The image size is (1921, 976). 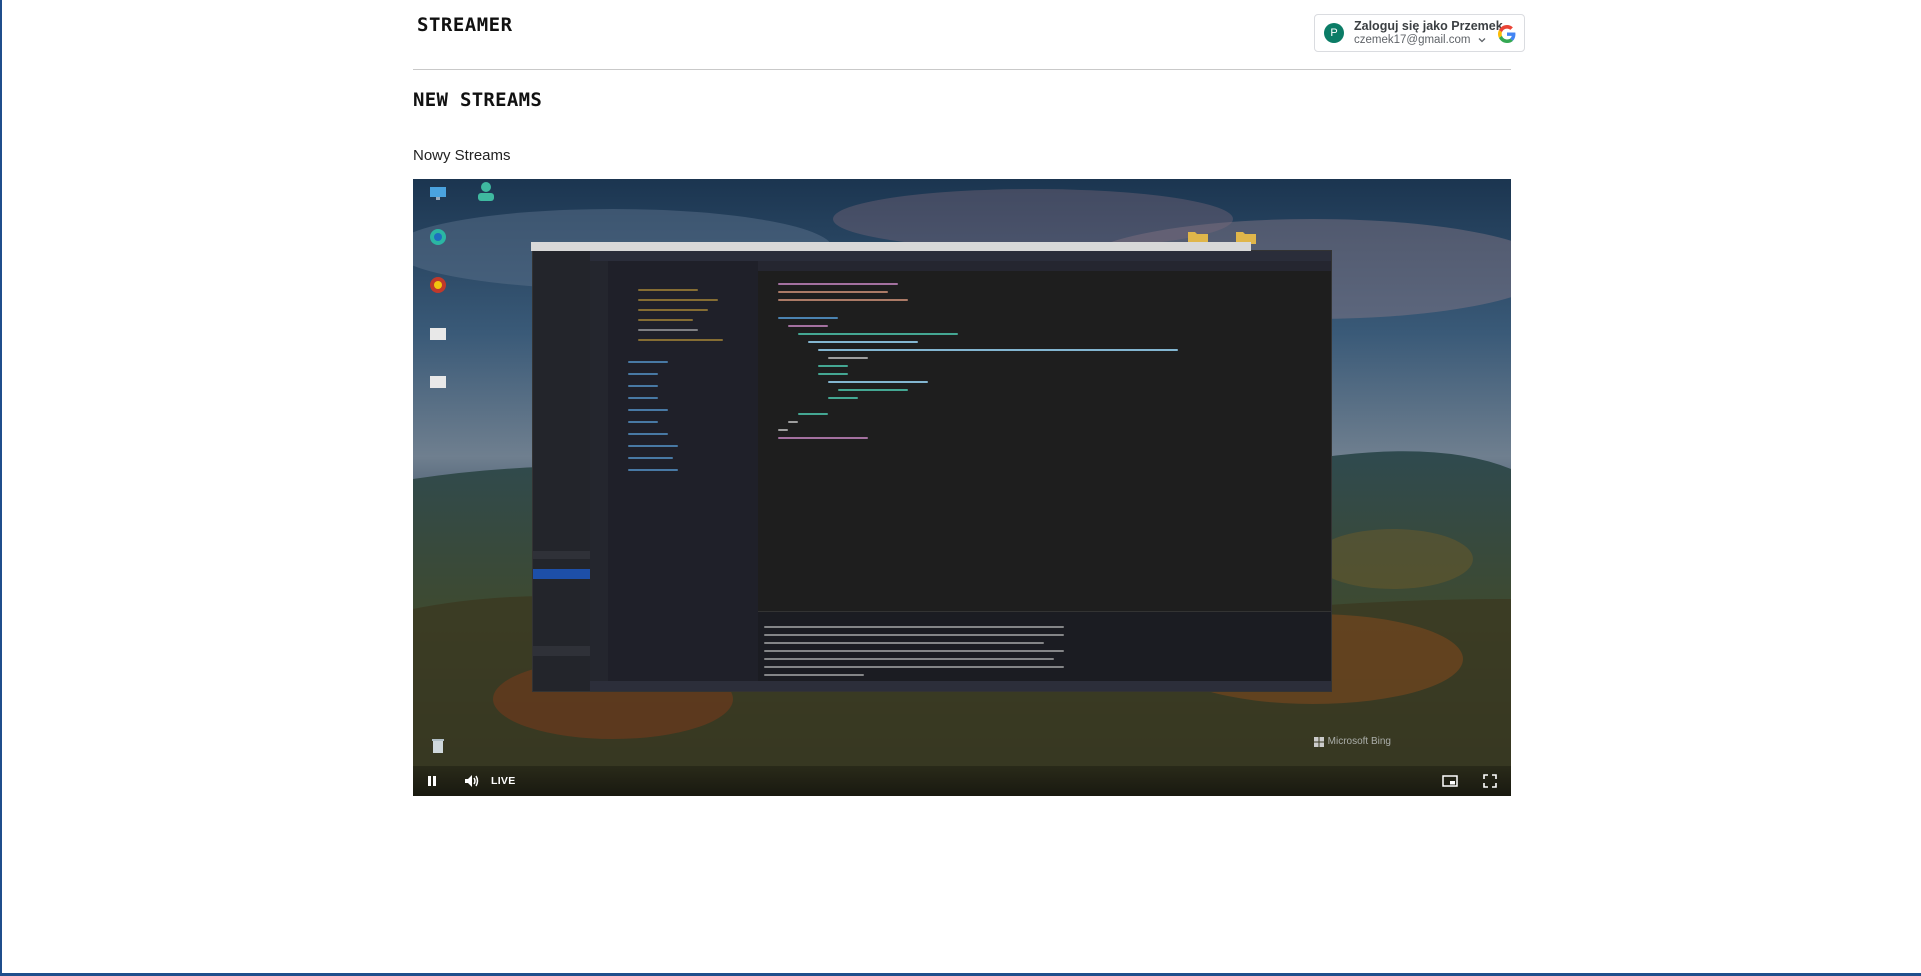 I want to click on player-controls: LIVE, so click(x=962, y=781).